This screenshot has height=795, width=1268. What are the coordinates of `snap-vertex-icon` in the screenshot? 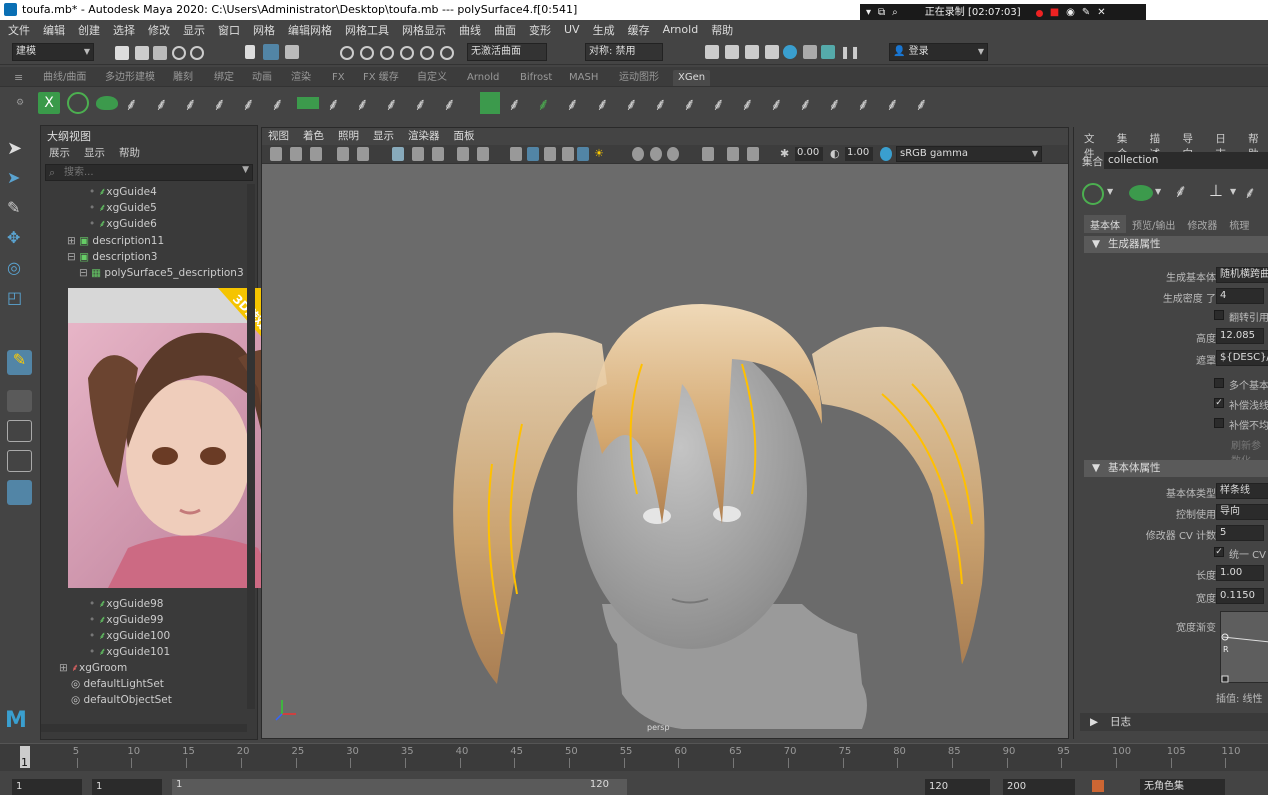 It's located at (447, 53).